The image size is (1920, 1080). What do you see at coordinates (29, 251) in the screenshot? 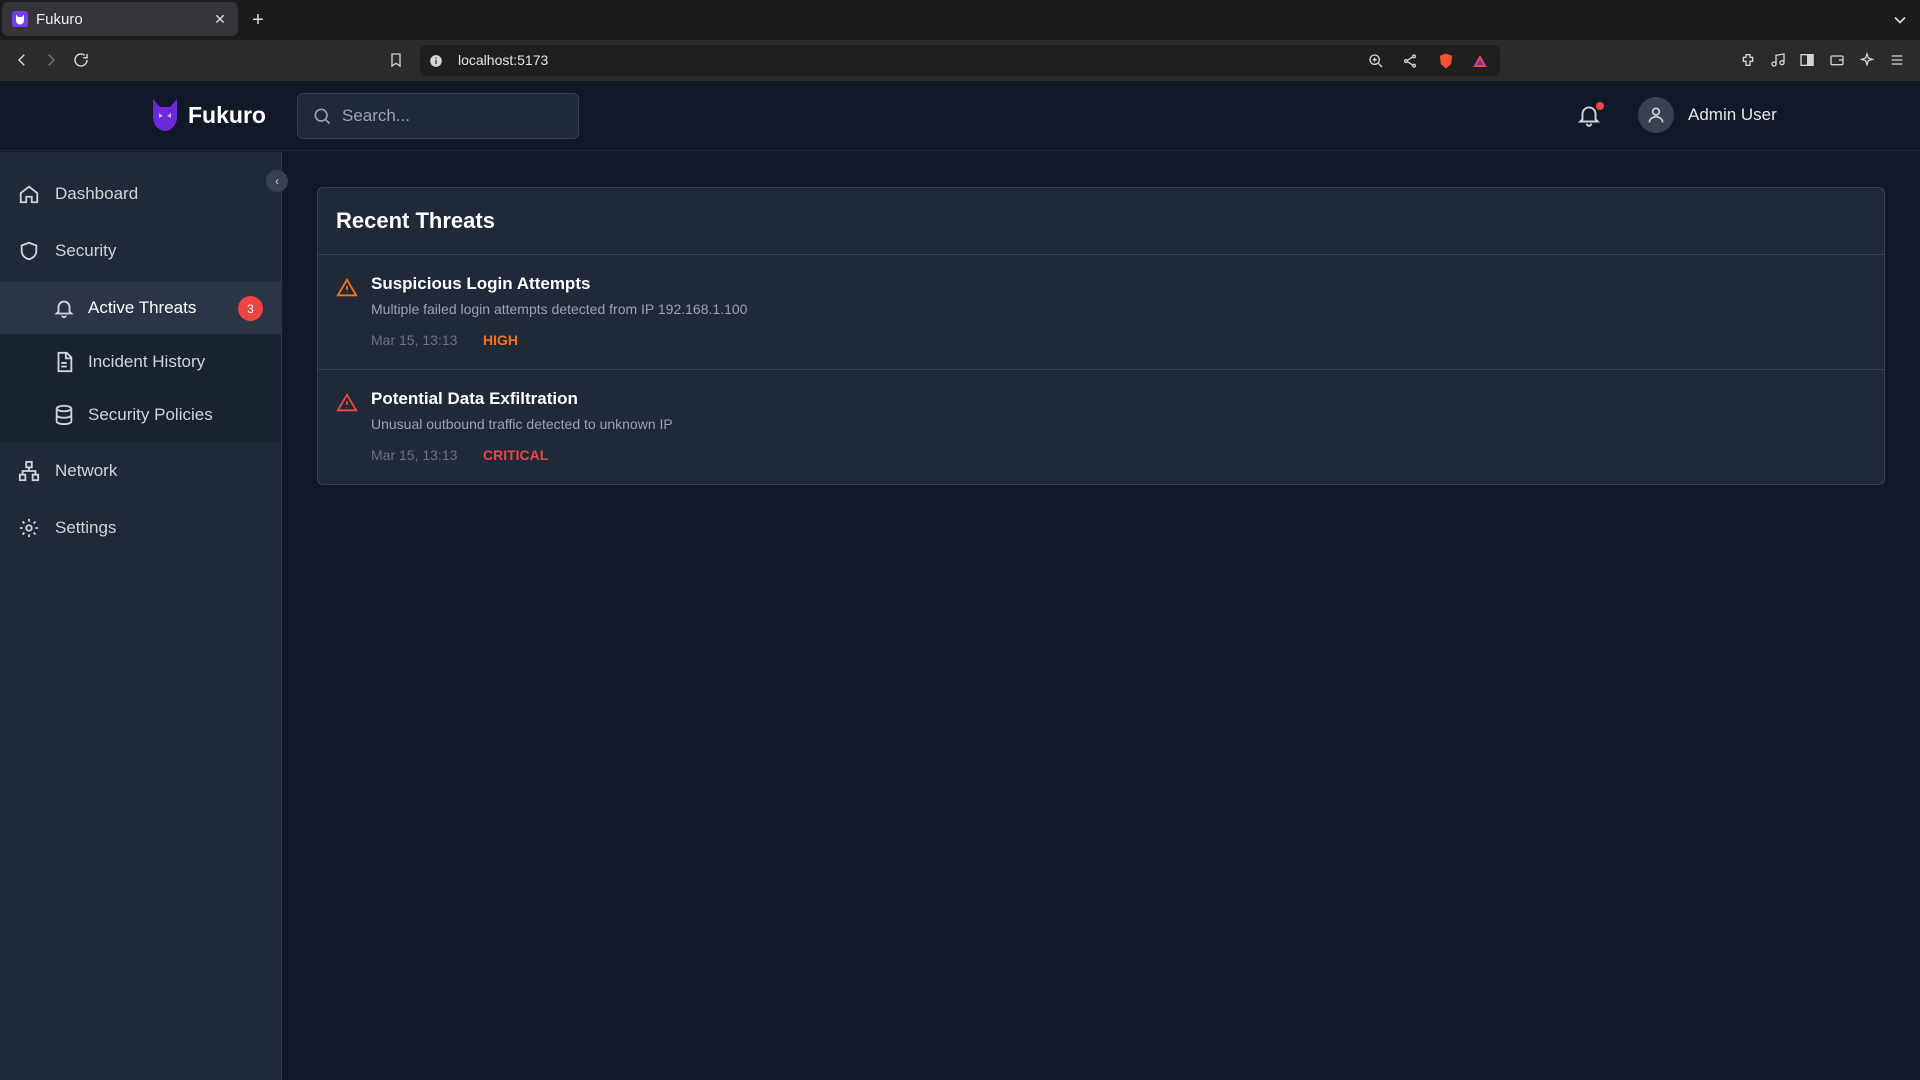
I see `shield-icon` at bounding box center [29, 251].